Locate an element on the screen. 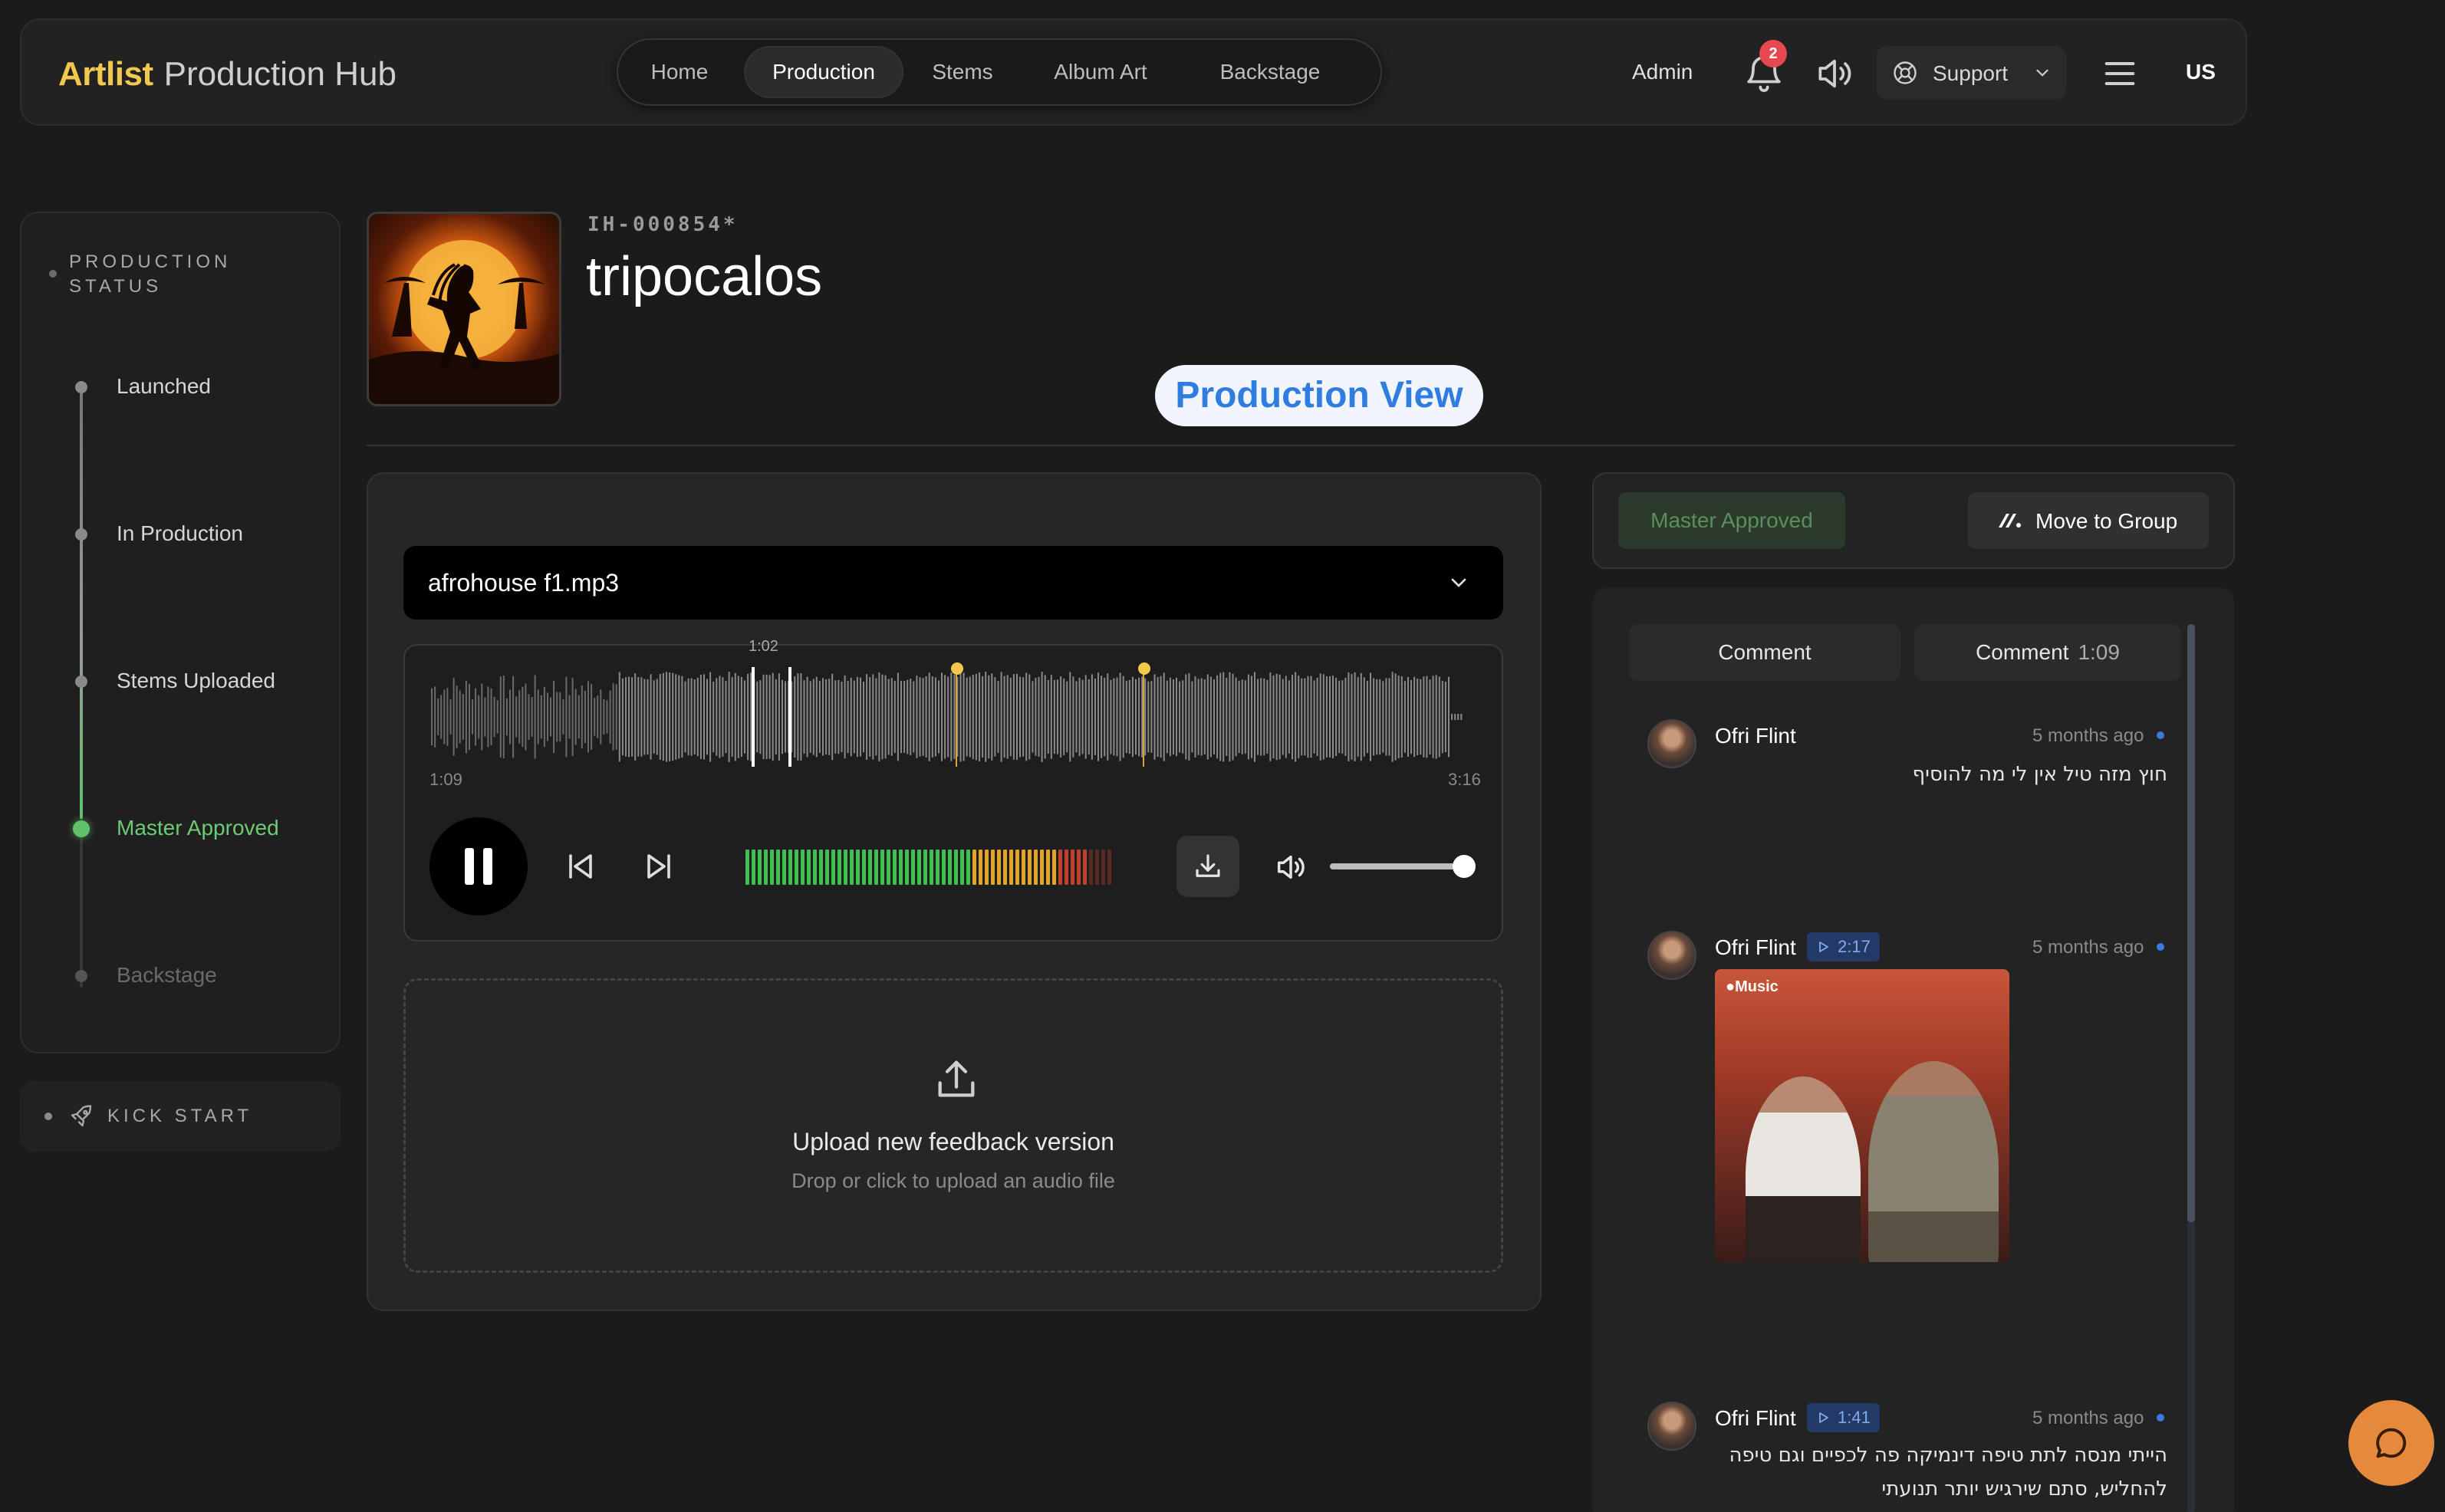 The height and width of the screenshot is (1512, 2445). comment-media-thumbnail: ●Music is located at coordinates (1862, 1115).